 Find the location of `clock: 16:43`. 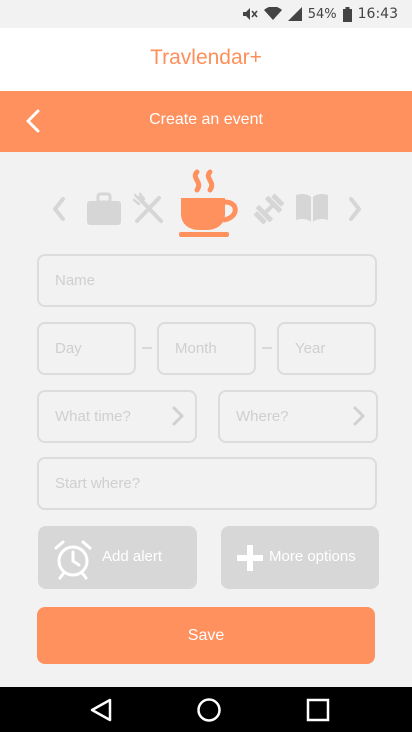

clock: 16:43 is located at coordinates (377, 14).